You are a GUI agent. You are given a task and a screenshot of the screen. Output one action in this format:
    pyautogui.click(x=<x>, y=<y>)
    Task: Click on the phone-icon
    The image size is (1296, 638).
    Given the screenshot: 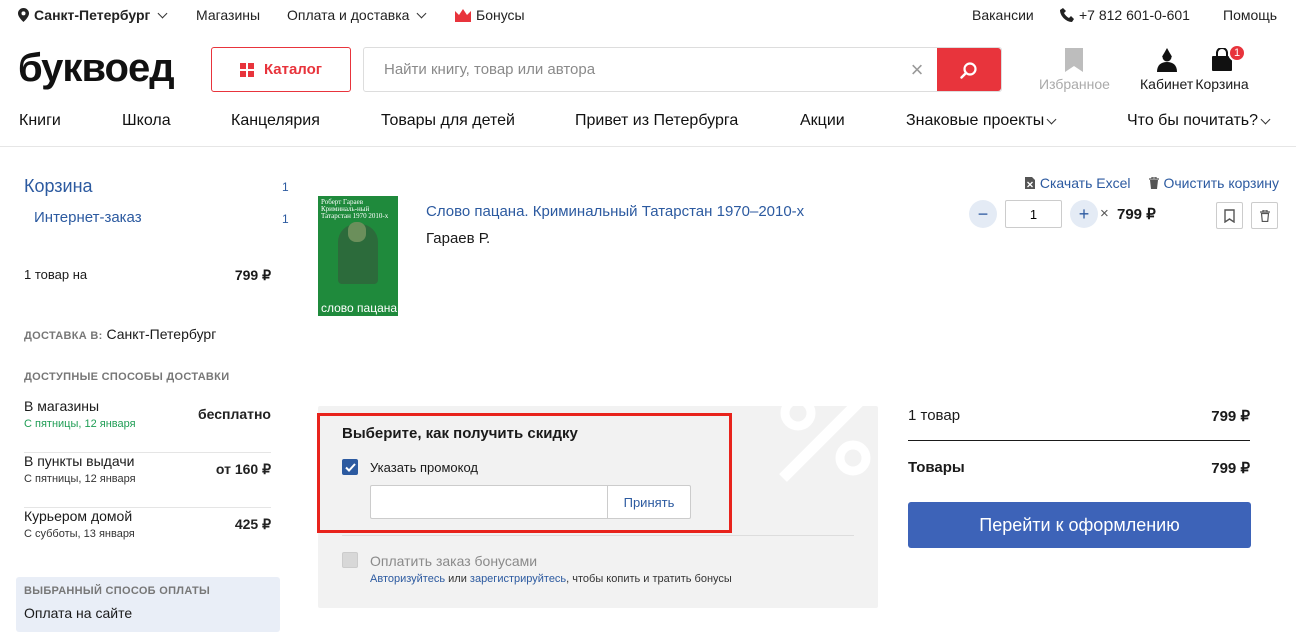 What is the action you would take?
    pyautogui.click(x=1067, y=15)
    